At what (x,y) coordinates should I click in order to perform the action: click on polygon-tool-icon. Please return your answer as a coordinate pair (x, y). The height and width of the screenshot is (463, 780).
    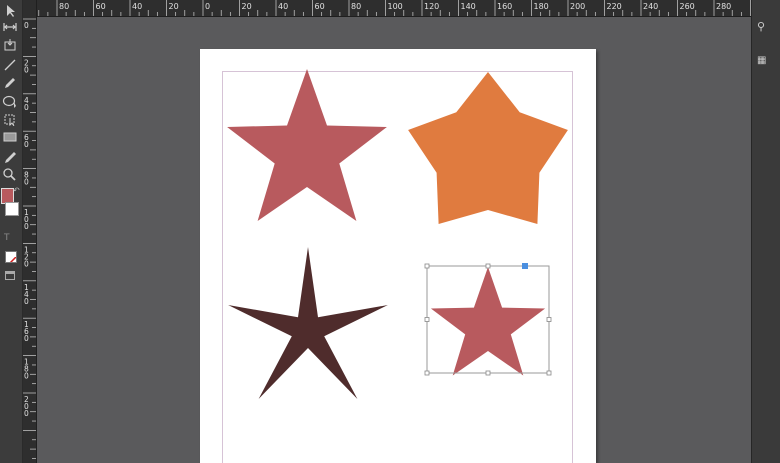
    Looking at the image, I should click on (10, 101).